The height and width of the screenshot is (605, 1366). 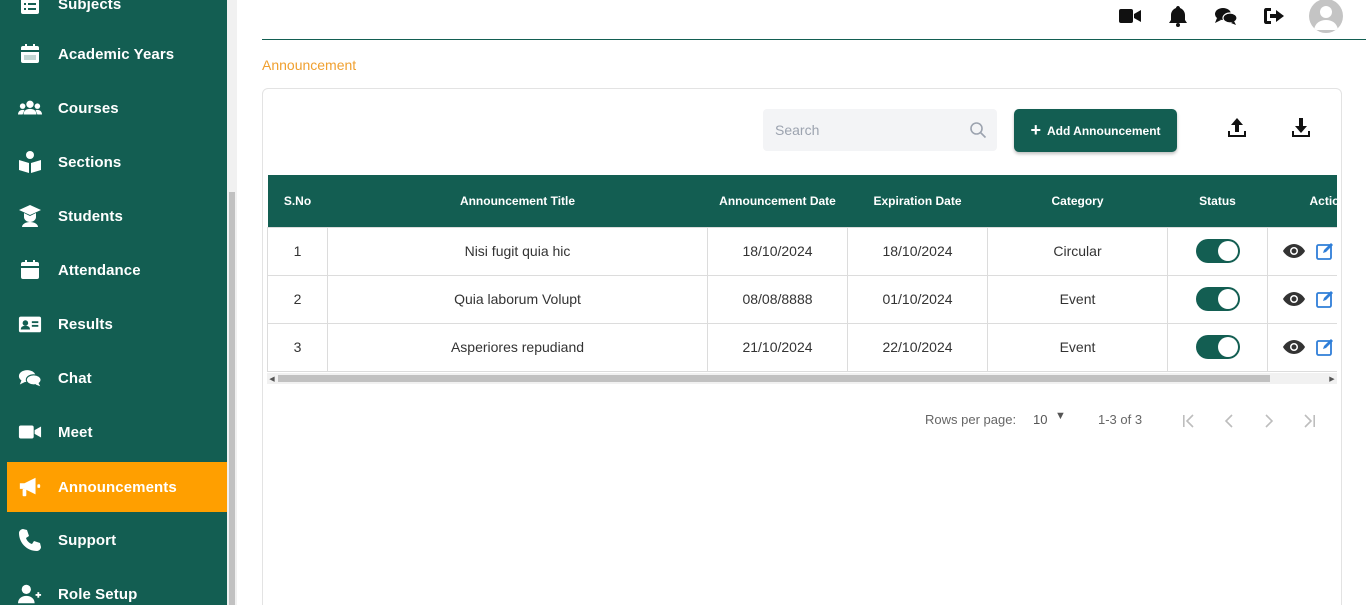 What do you see at coordinates (30, 324) in the screenshot?
I see `id-card-icon` at bounding box center [30, 324].